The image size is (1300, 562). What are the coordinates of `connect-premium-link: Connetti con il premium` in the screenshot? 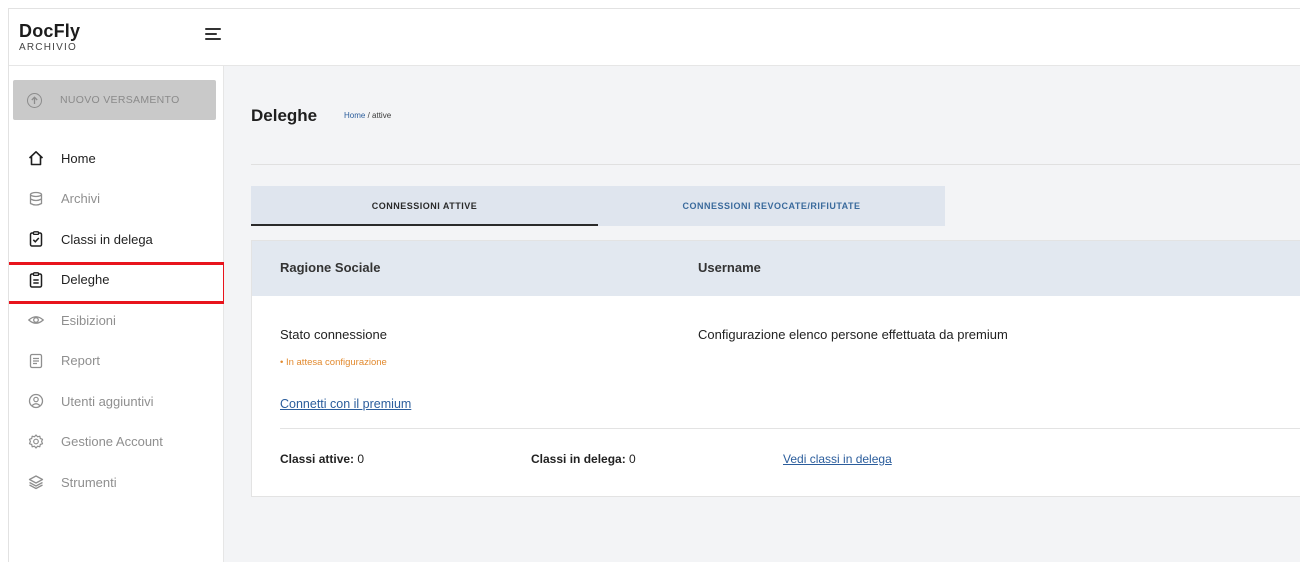 It's located at (345, 404).